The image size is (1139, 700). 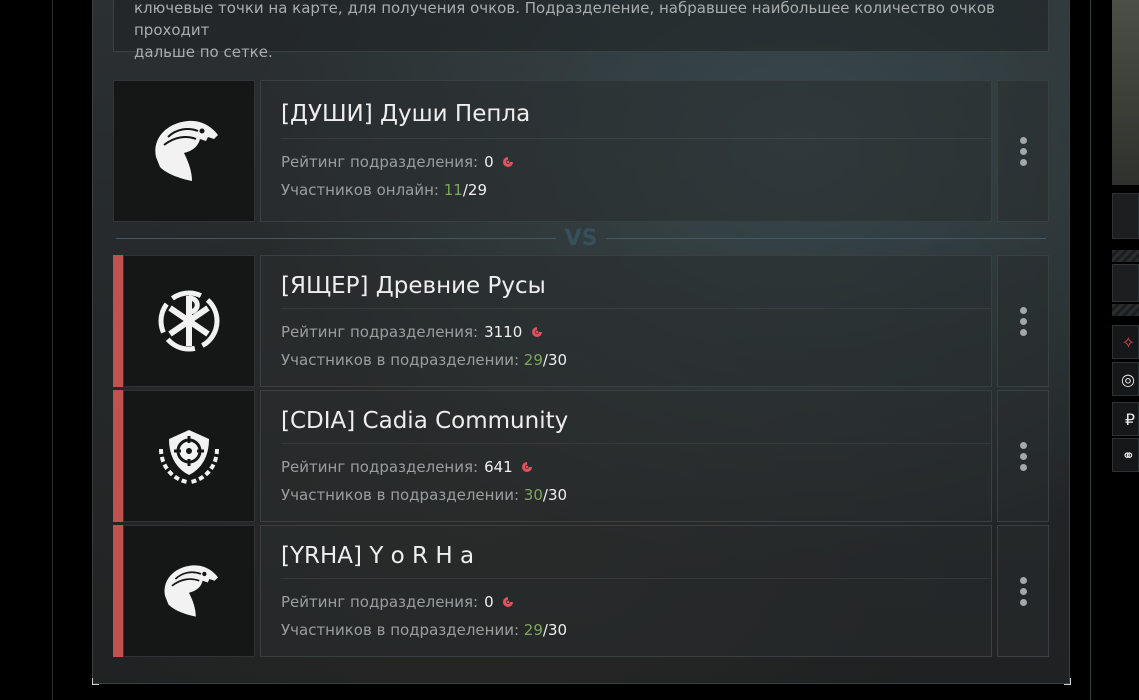 What do you see at coordinates (503, 332) in the screenshot?
I see `rating-value: 3110` at bounding box center [503, 332].